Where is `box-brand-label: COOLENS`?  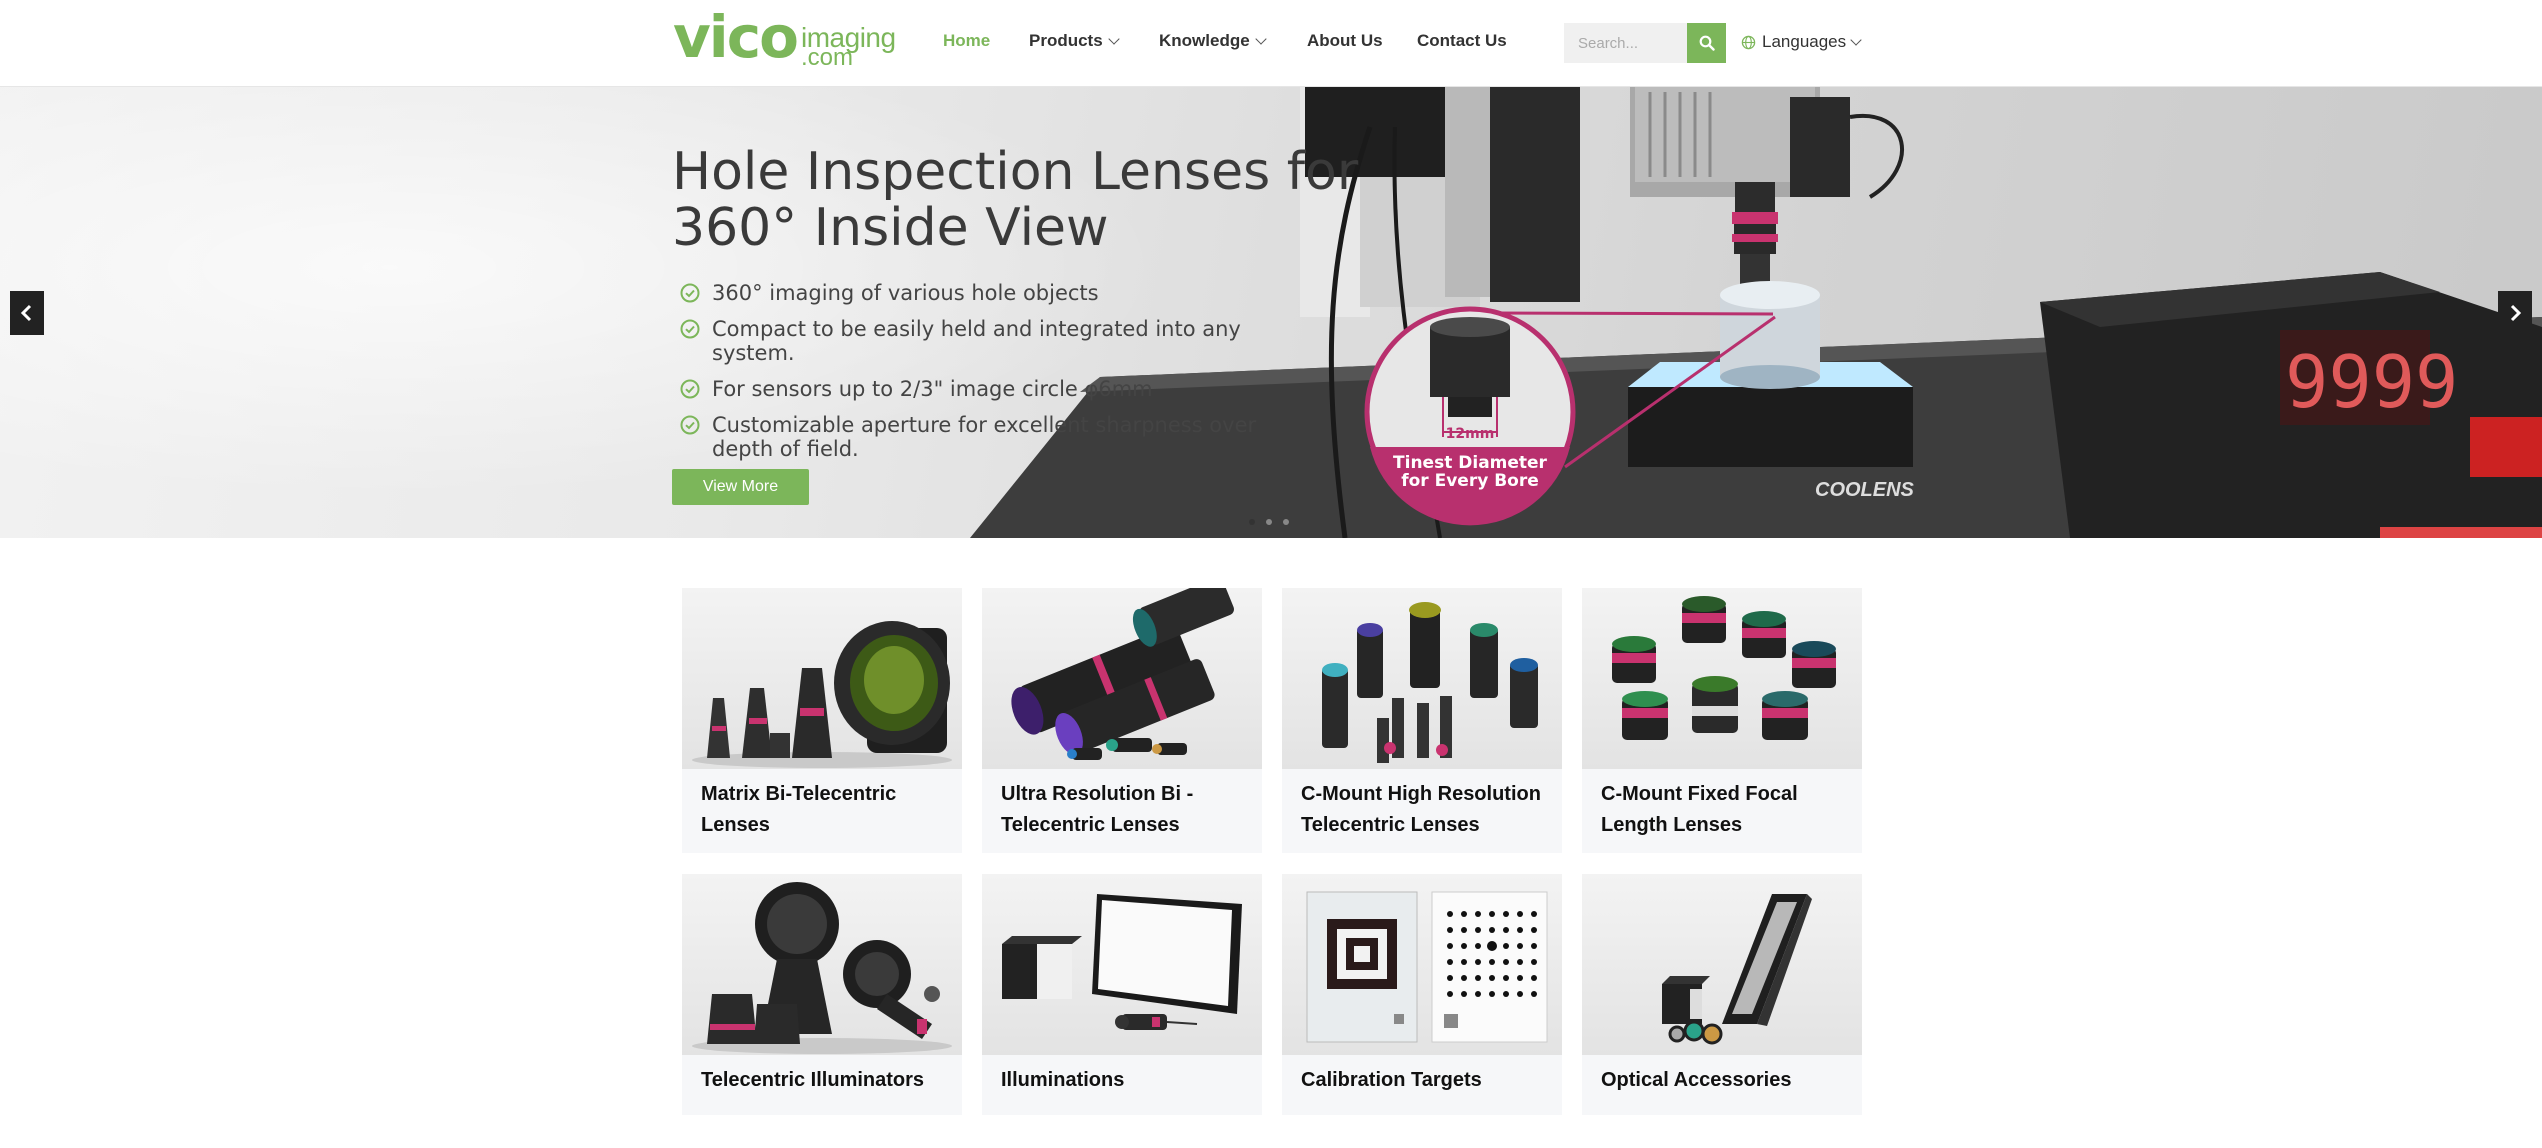
box-brand-label: COOLENS is located at coordinates (1865, 490).